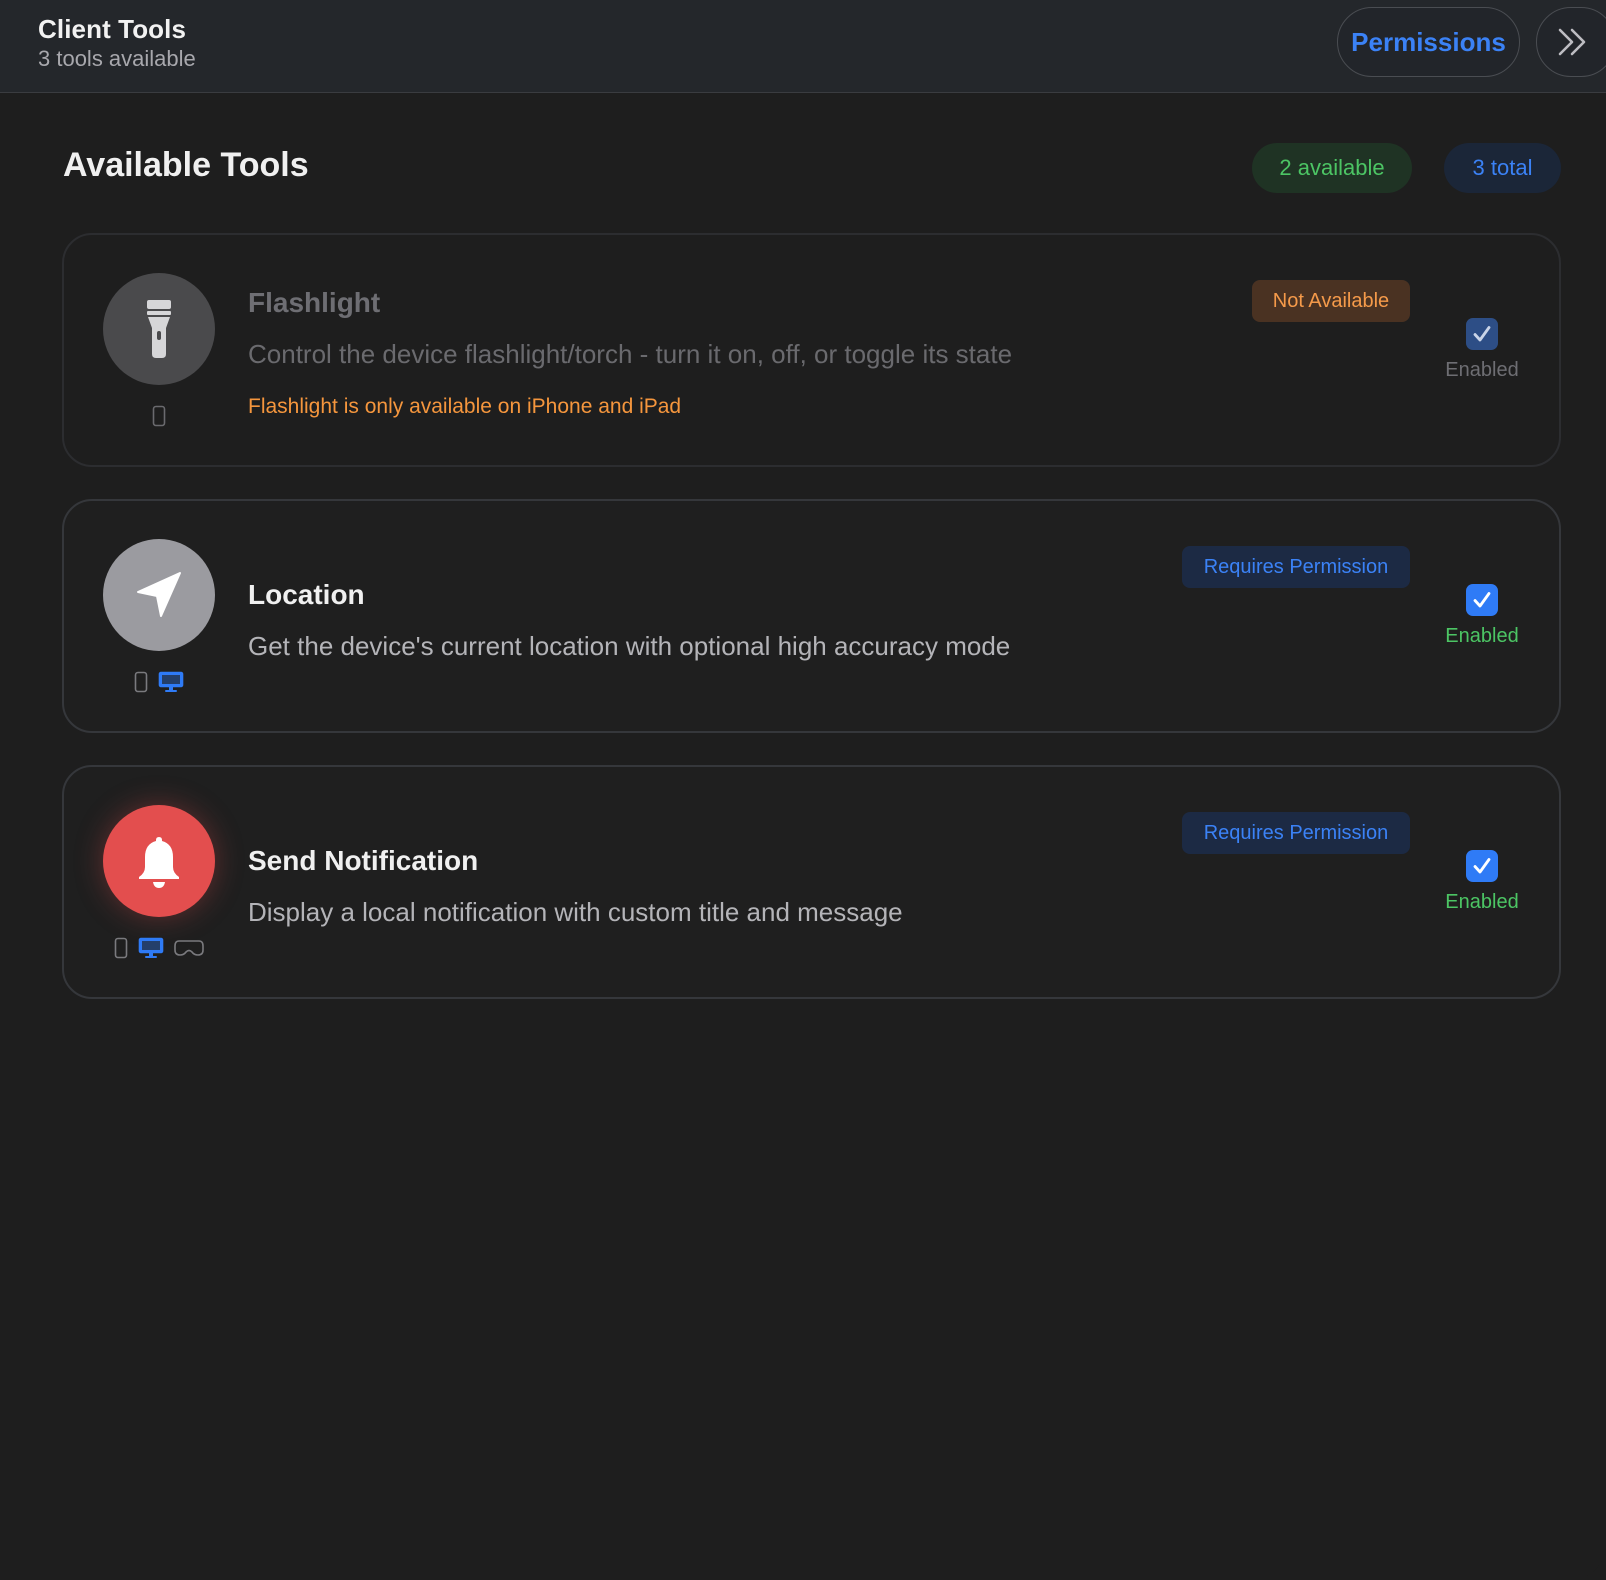  I want to click on bell-icon, so click(159, 861).